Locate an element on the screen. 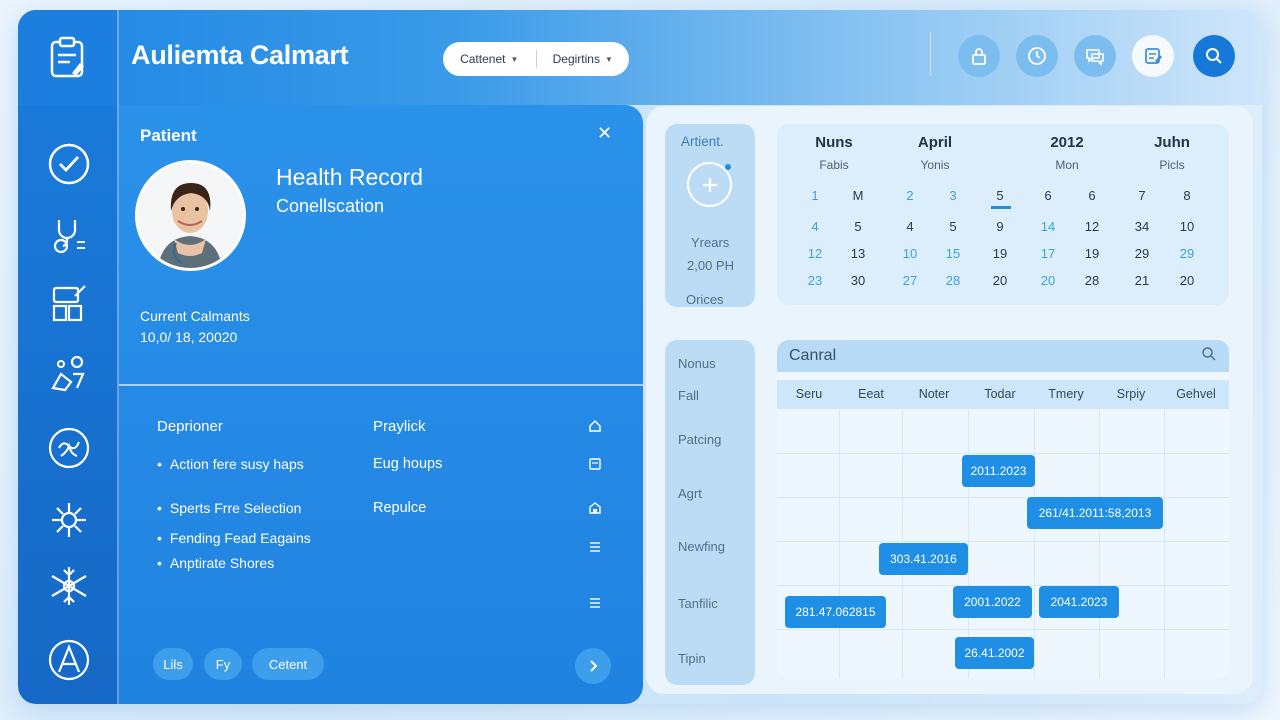 The image size is (1280, 720). list-item: Action fere susy haps is located at coordinates (230, 464).